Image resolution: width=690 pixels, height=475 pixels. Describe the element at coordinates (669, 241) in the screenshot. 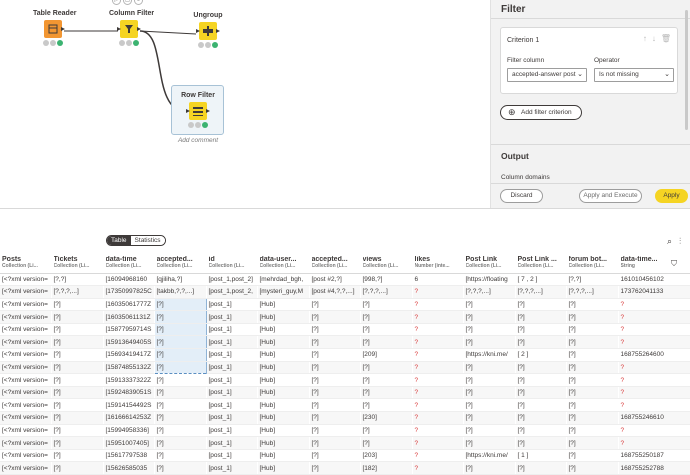

I see `search-icon: ⌕` at that location.